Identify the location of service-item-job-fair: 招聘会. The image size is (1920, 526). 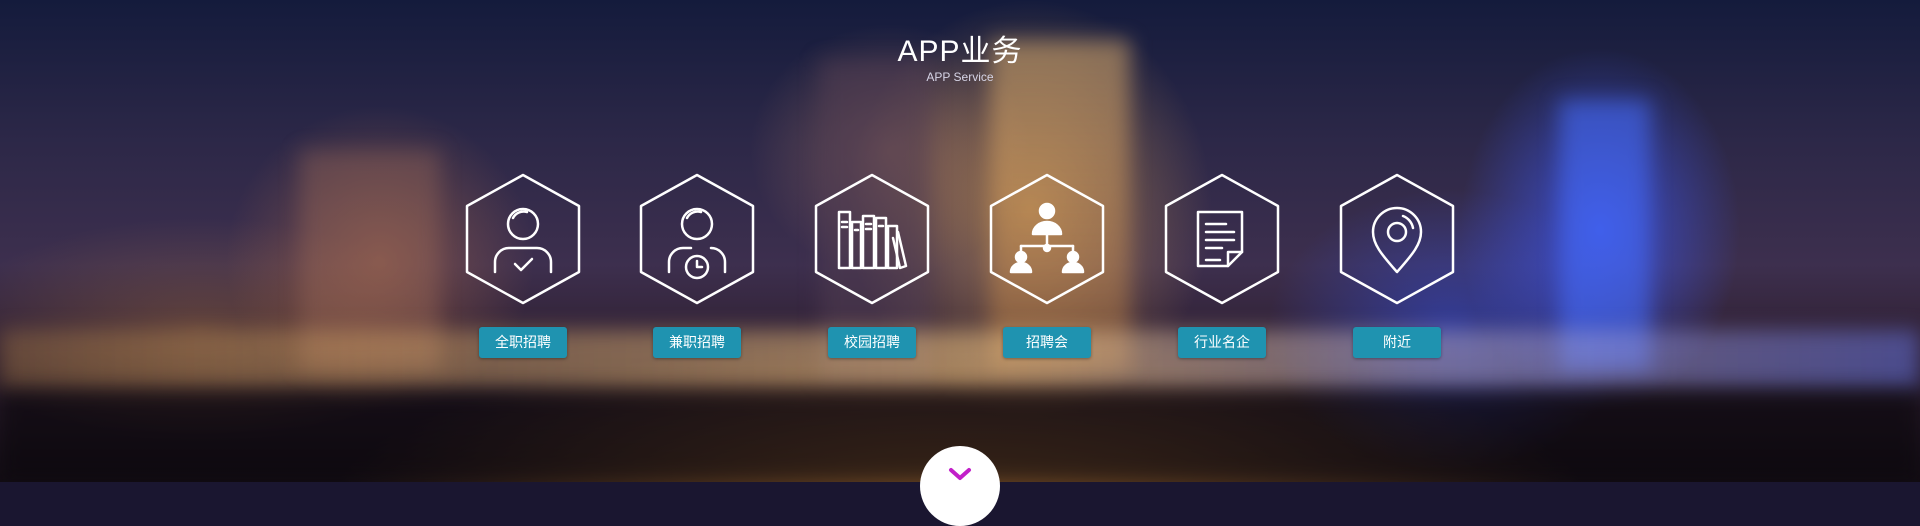
(1047, 267).